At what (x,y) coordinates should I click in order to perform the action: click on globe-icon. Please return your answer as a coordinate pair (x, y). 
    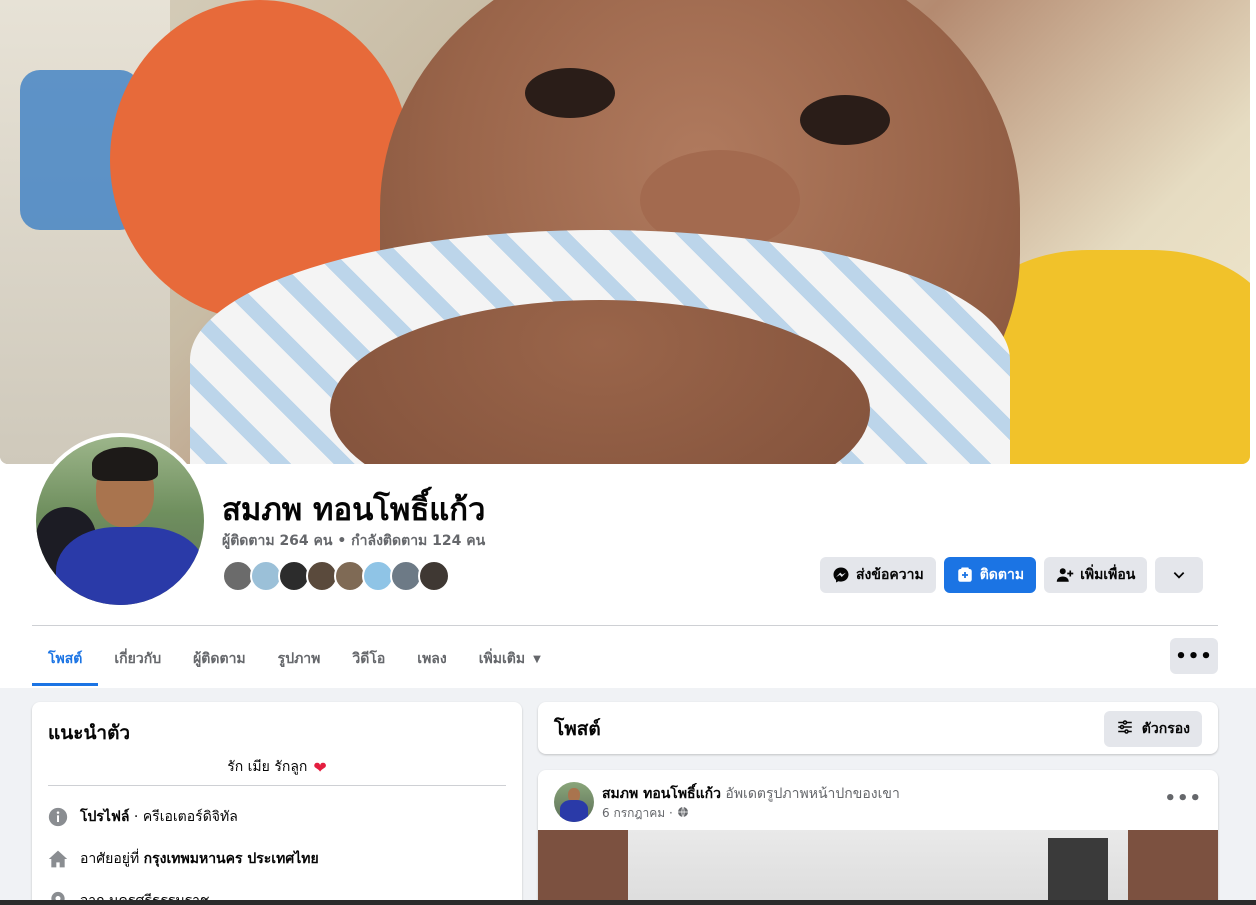
    Looking at the image, I should click on (683, 813).